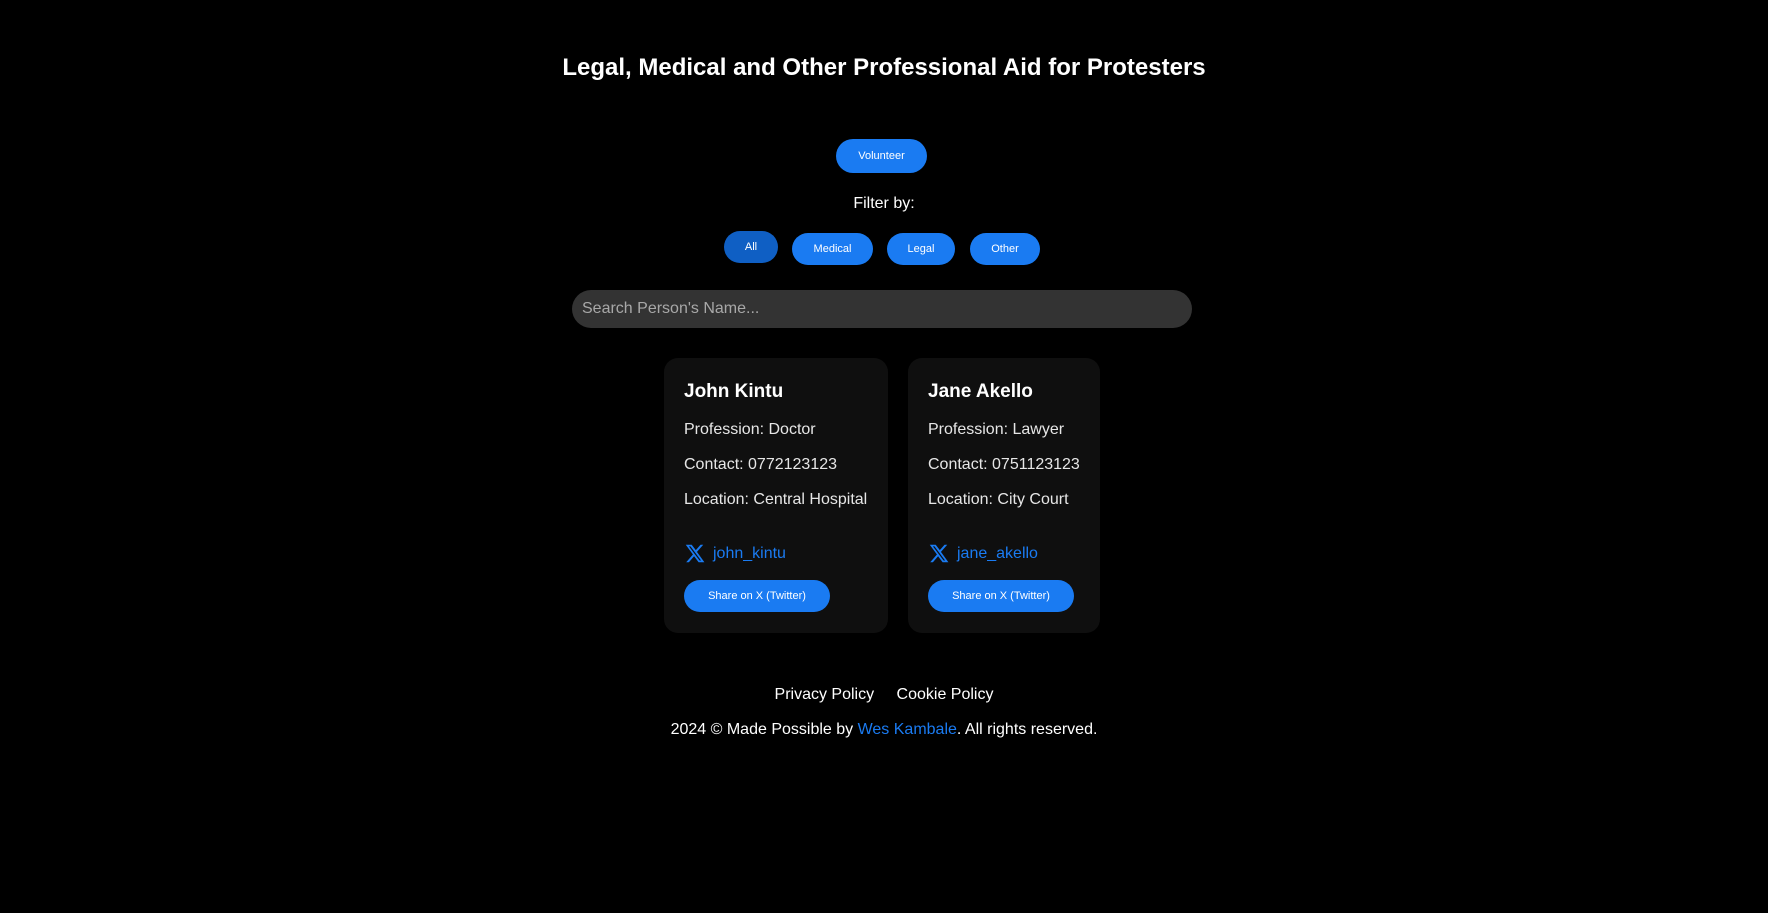  I want to click on filter-legal-button: Legal, so click(921, 249).